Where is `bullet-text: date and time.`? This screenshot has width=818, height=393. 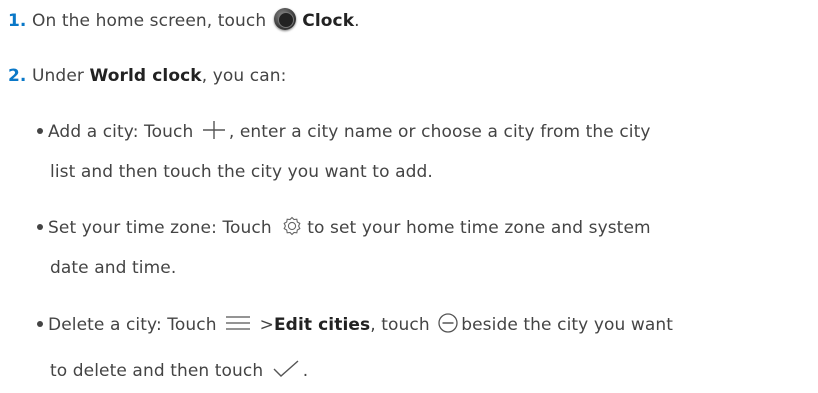
bullet-text: date and time. is located at coordinates (113, 268).